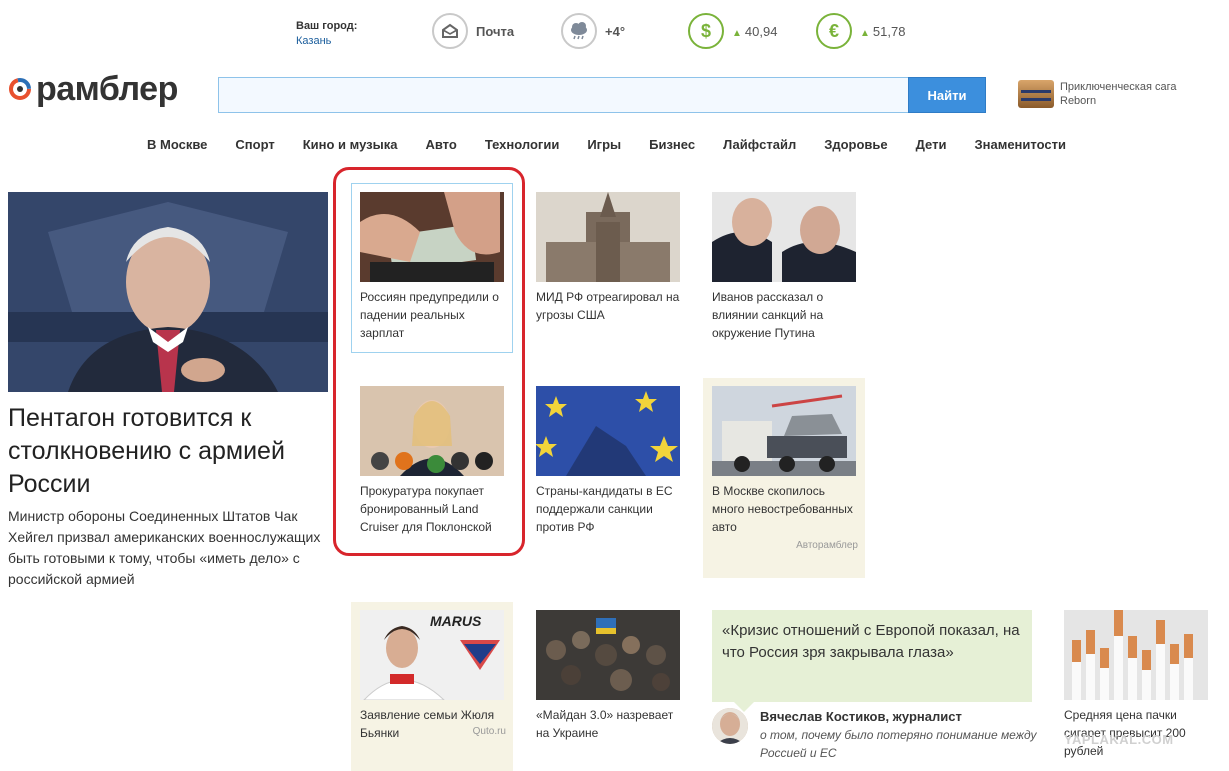  I want to click on nav-item-auto: Авто, so click(440, 144).